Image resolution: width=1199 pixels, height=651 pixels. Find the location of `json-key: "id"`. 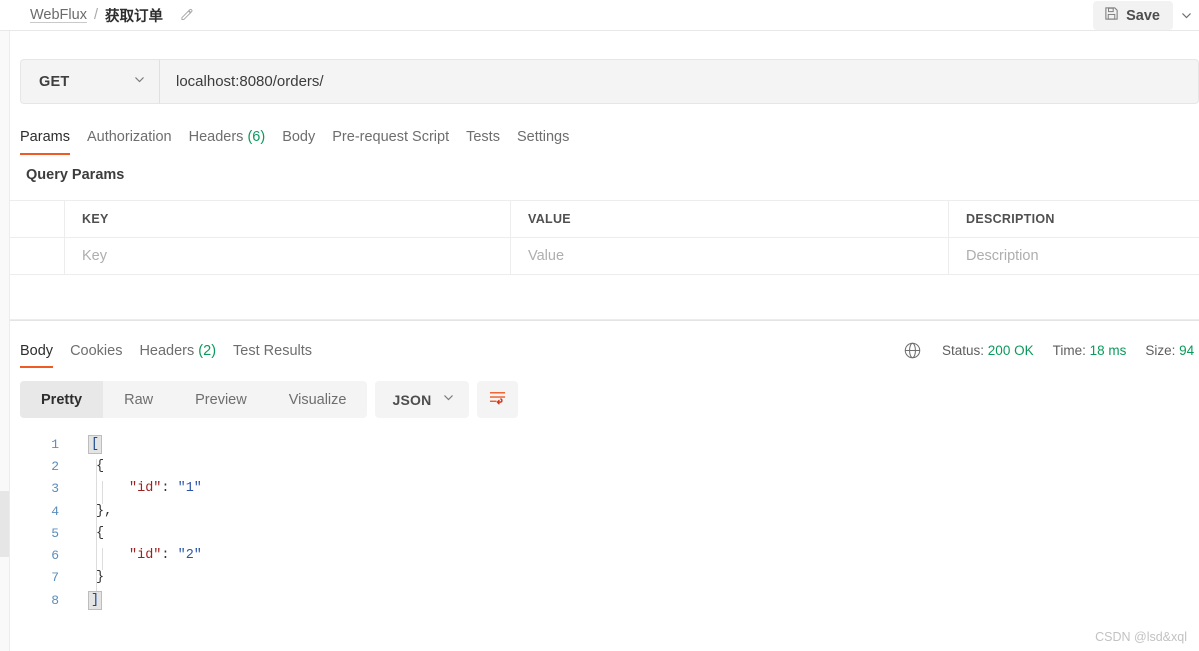

json-key: "id" is located at coordinates (145, 489).